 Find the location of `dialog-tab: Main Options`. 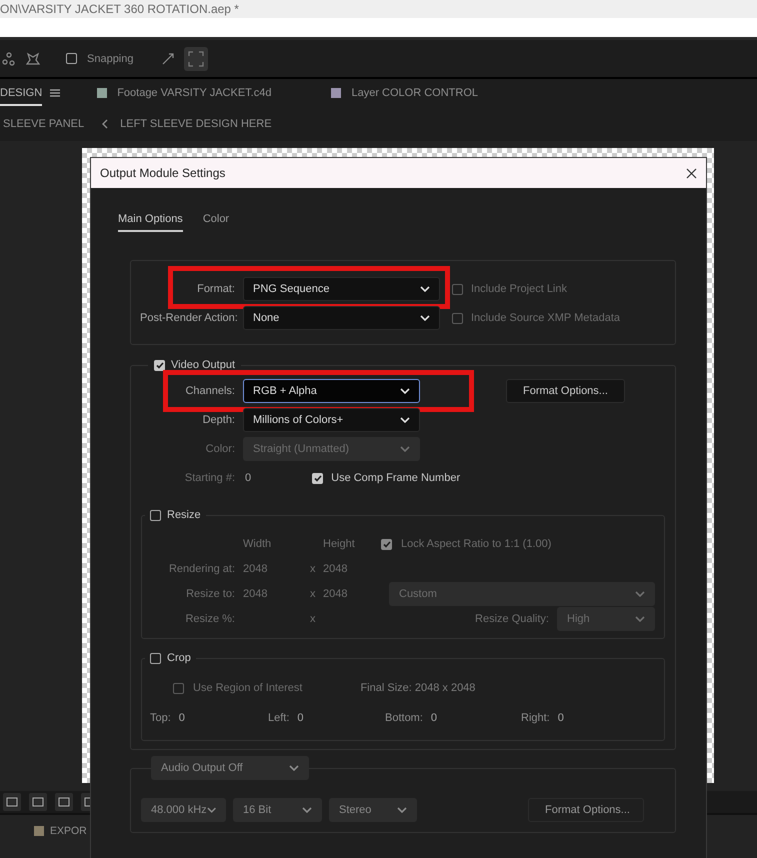

dialog-tab: Main Options is located at coordinates (150, 222).